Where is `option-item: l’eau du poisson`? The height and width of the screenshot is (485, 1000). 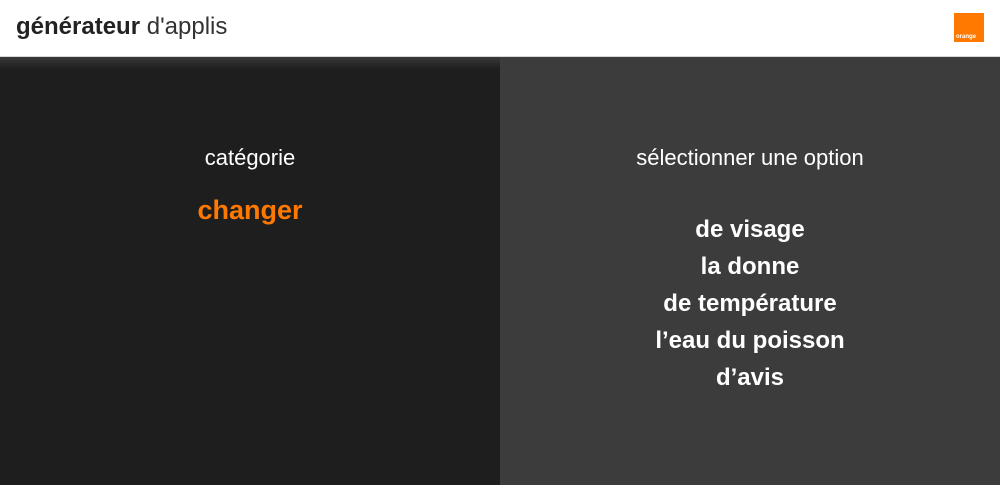
option-item: l’eau du poisson is located at coordinates (750, 340).